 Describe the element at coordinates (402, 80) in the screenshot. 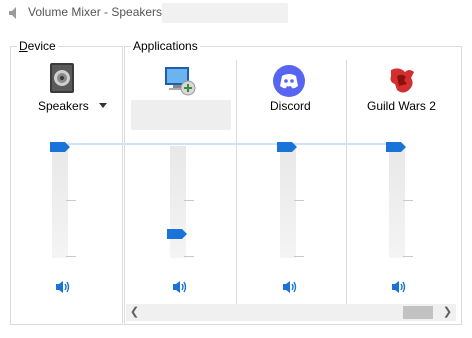

I see `guild-wars-2-icon` at that location.